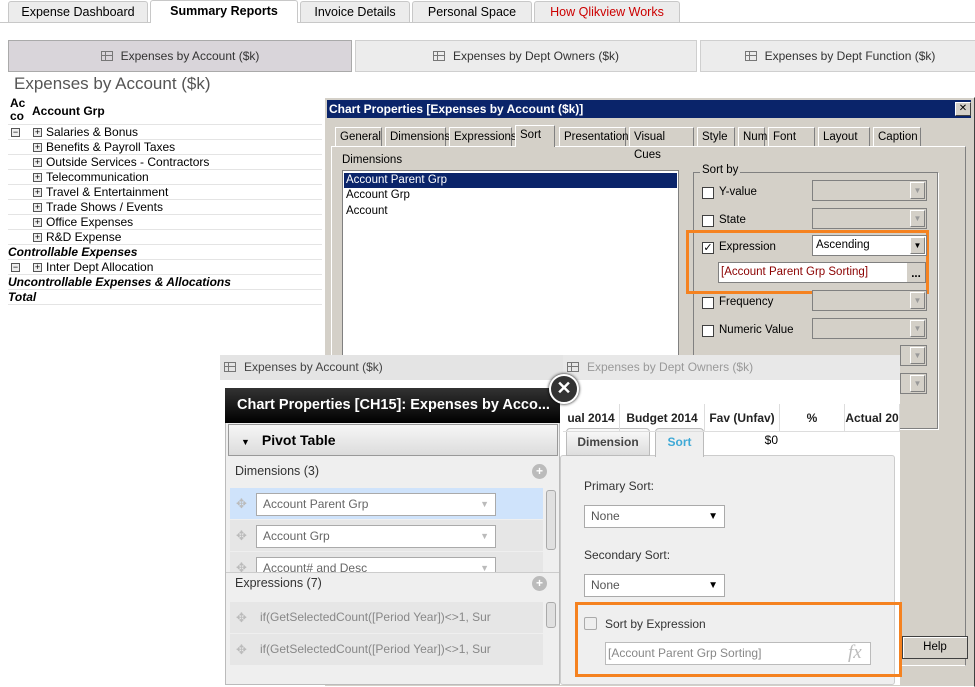 The height and width of the screenshot is (687, 975). What do you see at coordinates (417, 136) in the screenshot?
I see `tab-dimensions: Dimensions` at bounding box center [417, 136].